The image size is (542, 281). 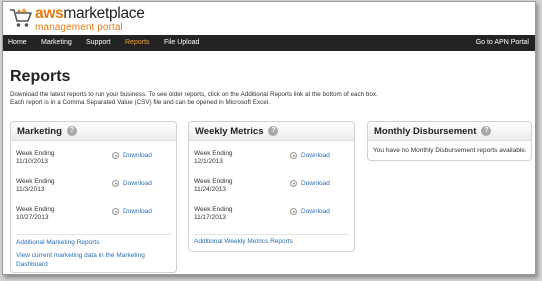 What do you see at coordinates (32, 218) in the screenshot?
I see `row-date: 10/27/2013` at bounding box center [32, 218].